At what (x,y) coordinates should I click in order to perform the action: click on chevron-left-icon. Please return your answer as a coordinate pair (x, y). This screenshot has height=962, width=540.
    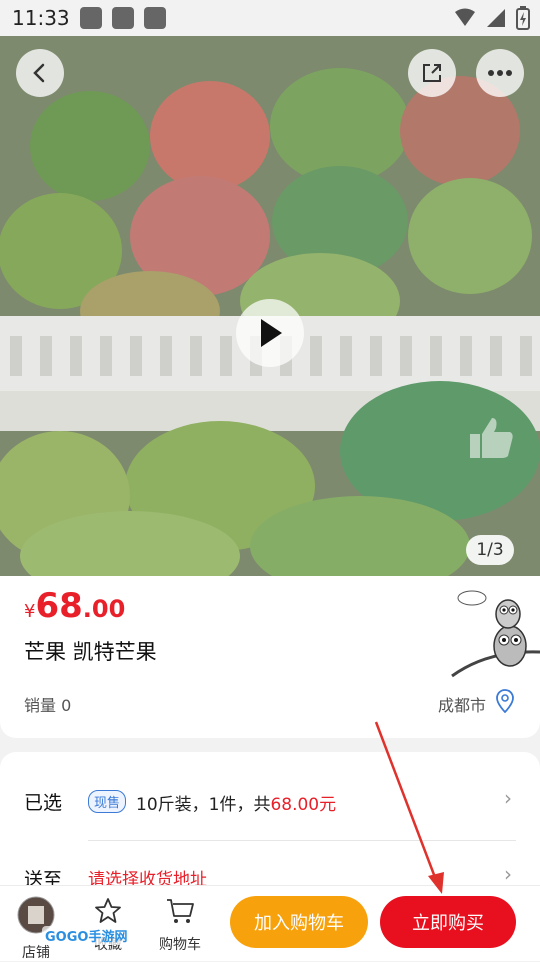
    Looking at the image, I should click on (39, 73).